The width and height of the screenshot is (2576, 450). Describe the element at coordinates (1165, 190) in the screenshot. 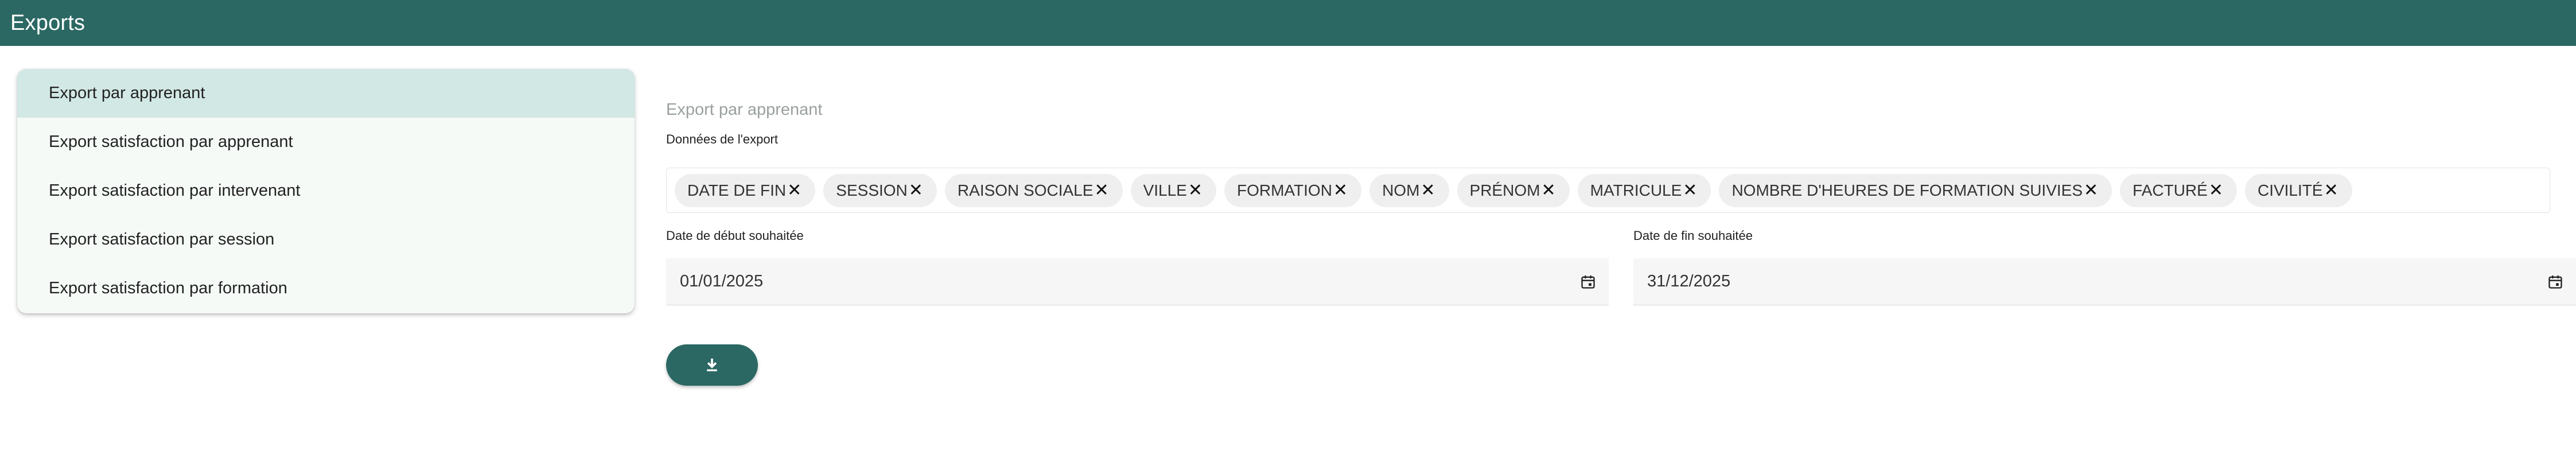

I see `chip-label: VILLE` at that location.